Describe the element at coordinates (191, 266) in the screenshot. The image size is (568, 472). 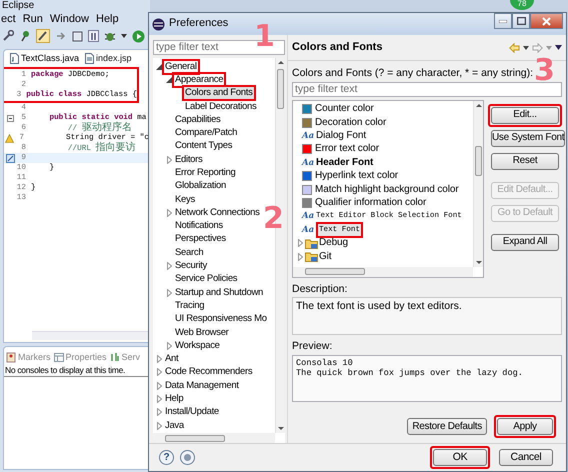
I see `tree-item: Security` at that location.